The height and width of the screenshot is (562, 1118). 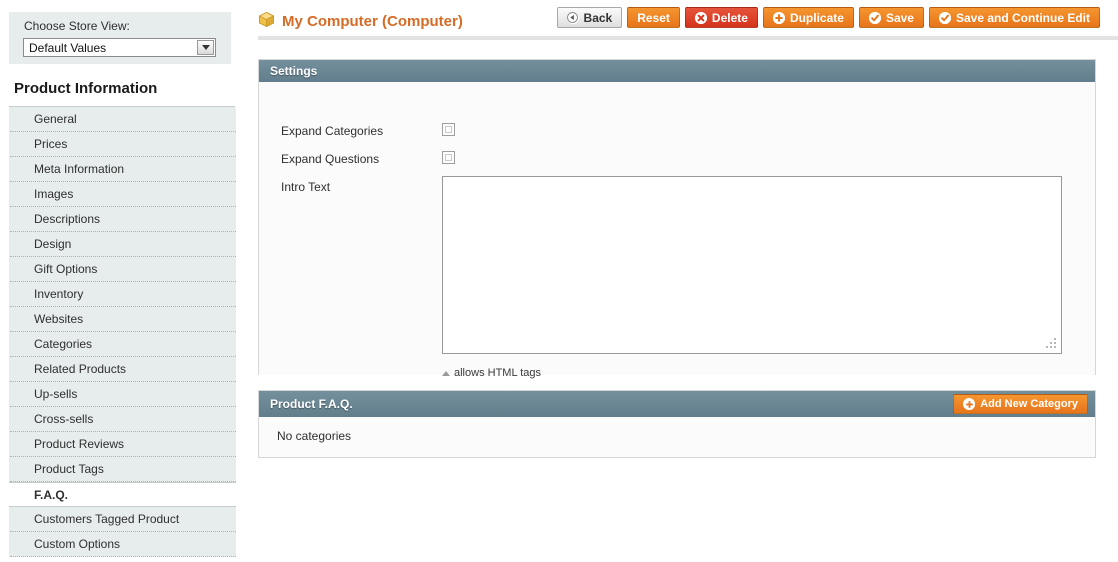 I want to click on faq-panel-header: Product F.A.Q. Add New Category, so click(x=677, y=404).